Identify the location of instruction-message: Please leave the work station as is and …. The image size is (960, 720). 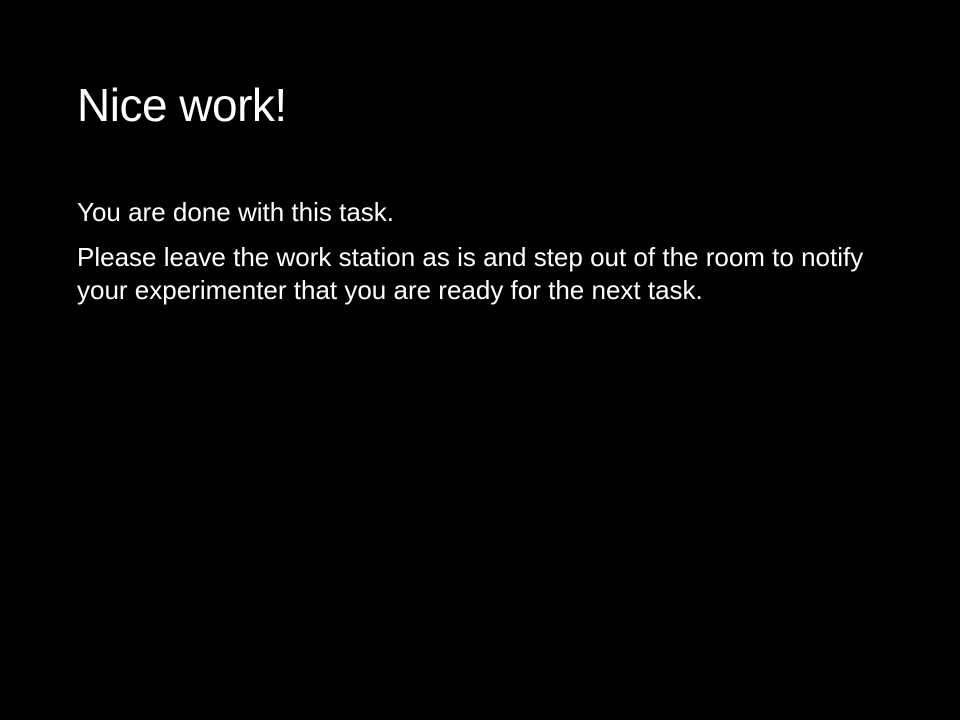
(470, 273).